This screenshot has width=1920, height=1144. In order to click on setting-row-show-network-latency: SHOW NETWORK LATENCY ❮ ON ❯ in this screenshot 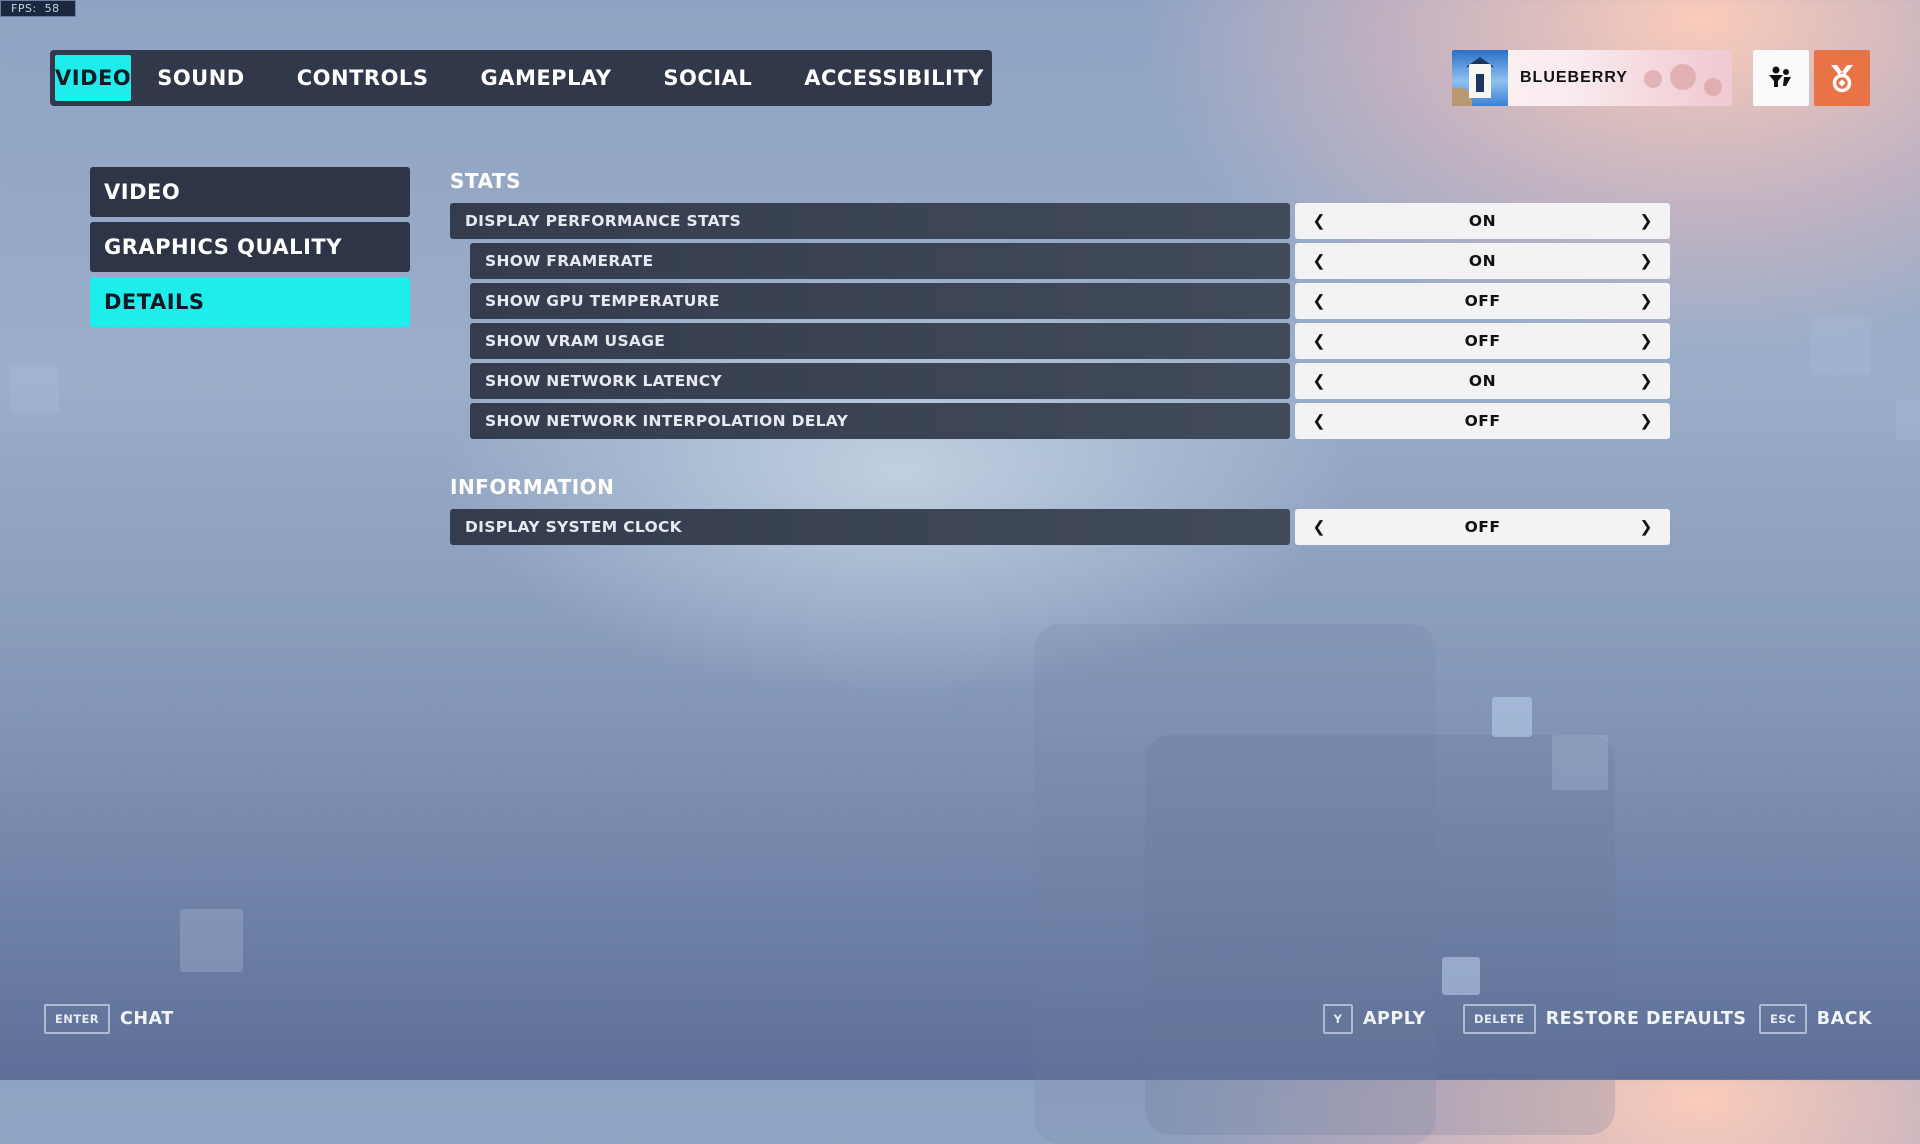, I will do `click(1060, 381)`.